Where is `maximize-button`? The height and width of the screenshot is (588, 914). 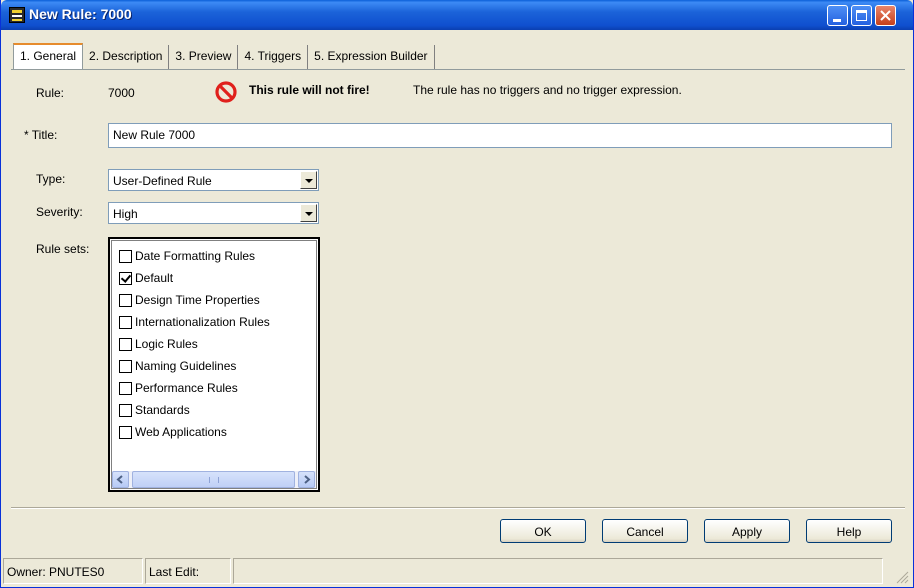 maximize-button is located at coordinates (861, 15).